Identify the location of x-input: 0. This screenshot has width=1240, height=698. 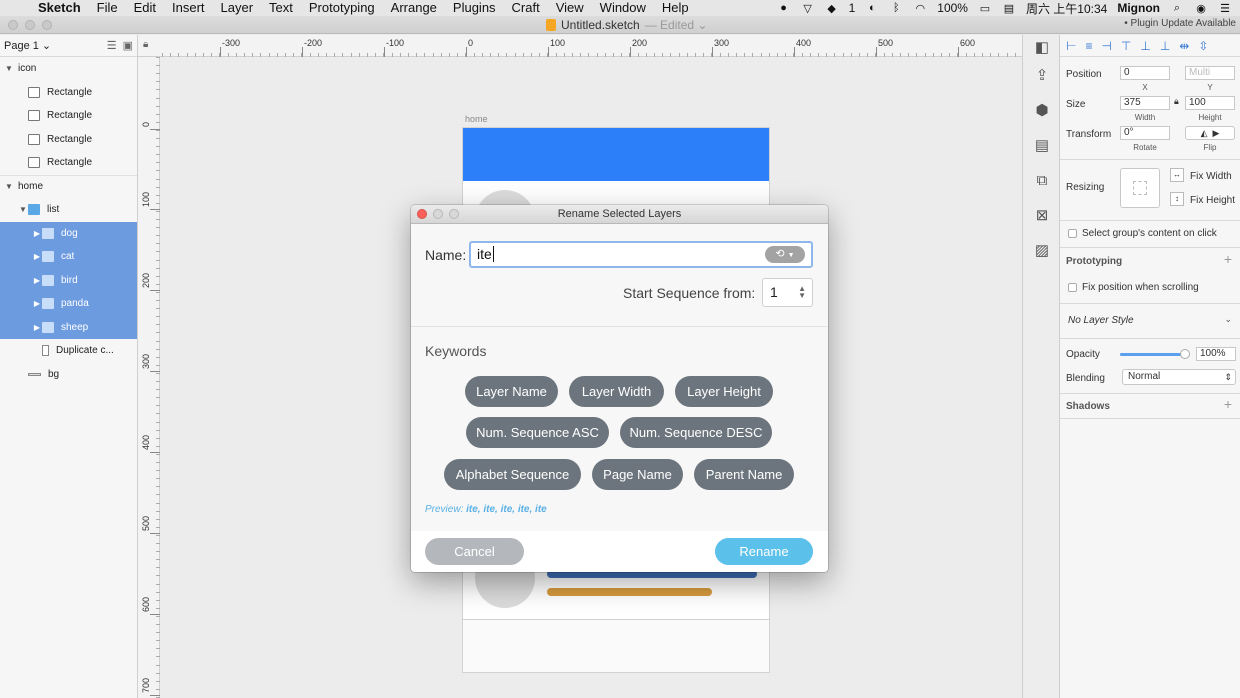
(1145, 73).